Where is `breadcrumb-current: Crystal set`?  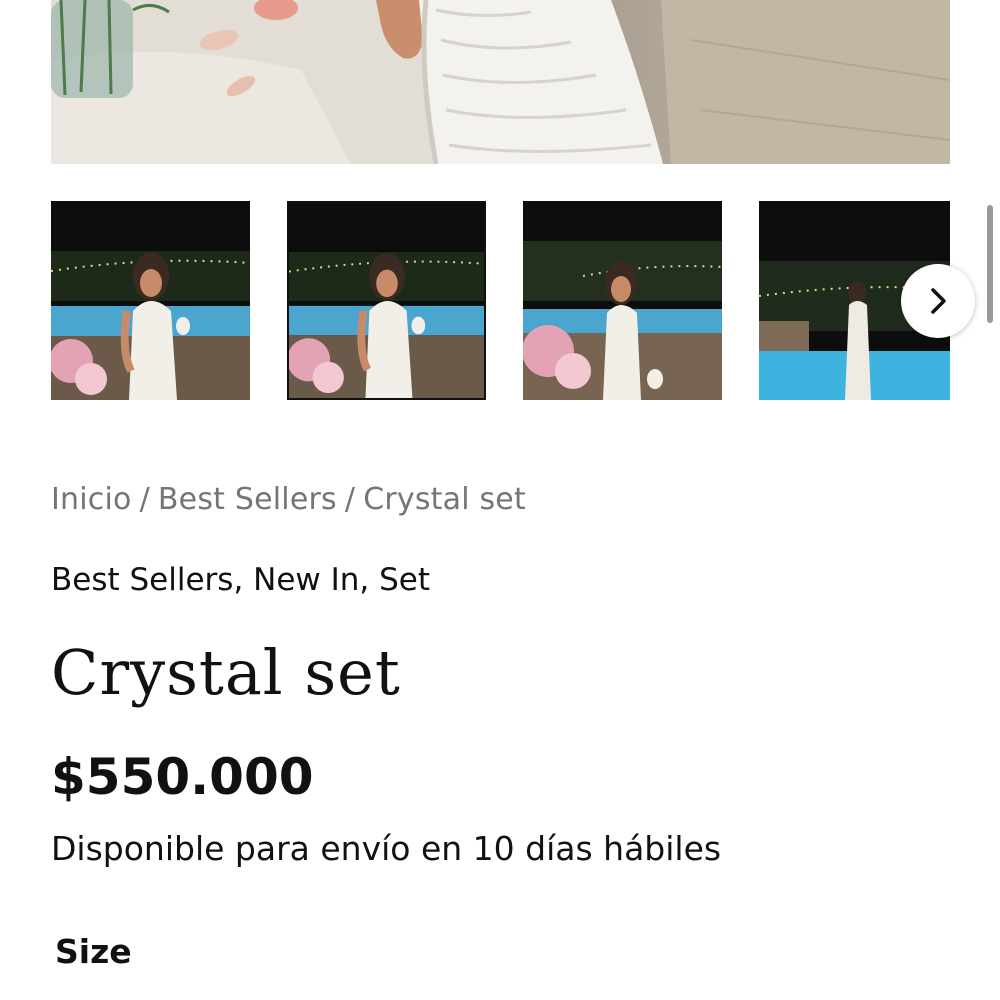 breadcrumb-current: Crystal set is located at coordinates (444, 499).